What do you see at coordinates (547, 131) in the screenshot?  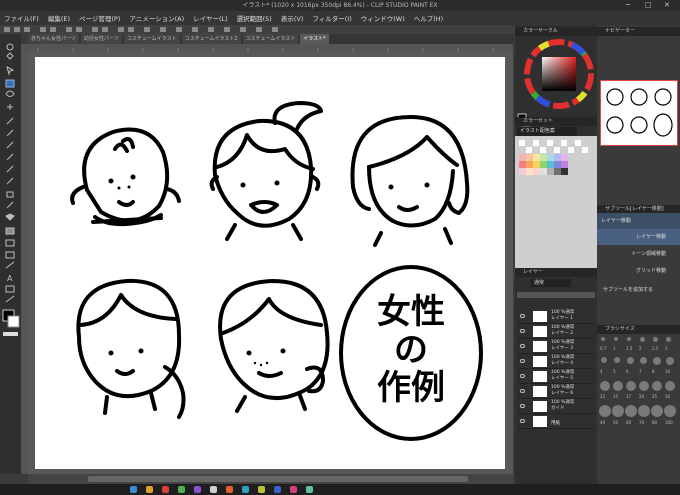 I see `color-set-selector: イラスト配色案` at bounding box center [547, 131].